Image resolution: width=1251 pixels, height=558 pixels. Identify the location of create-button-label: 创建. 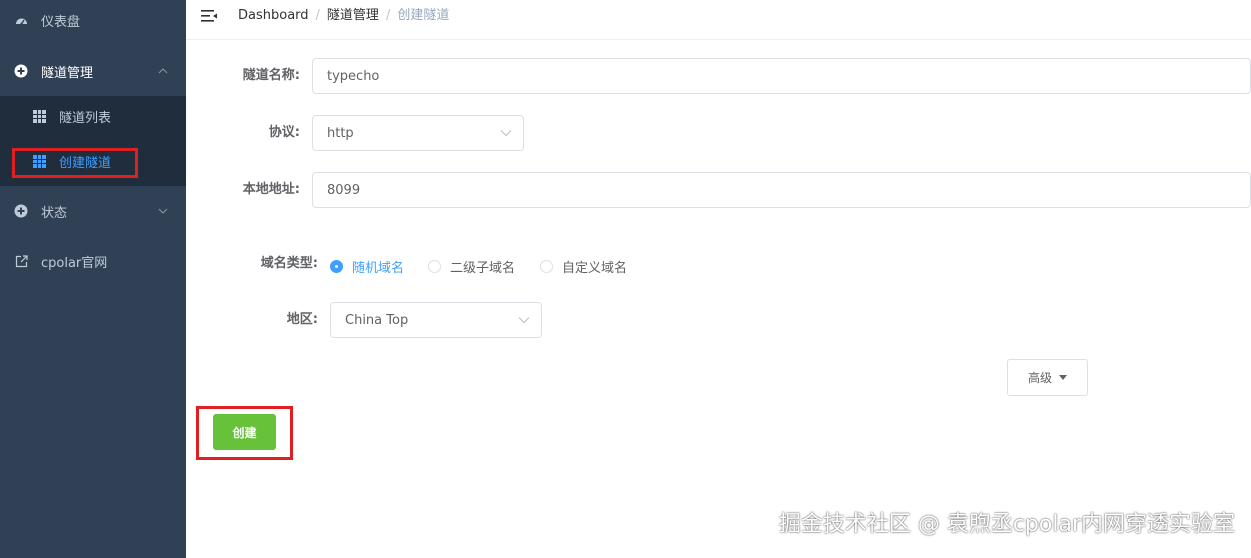
(244, 432).